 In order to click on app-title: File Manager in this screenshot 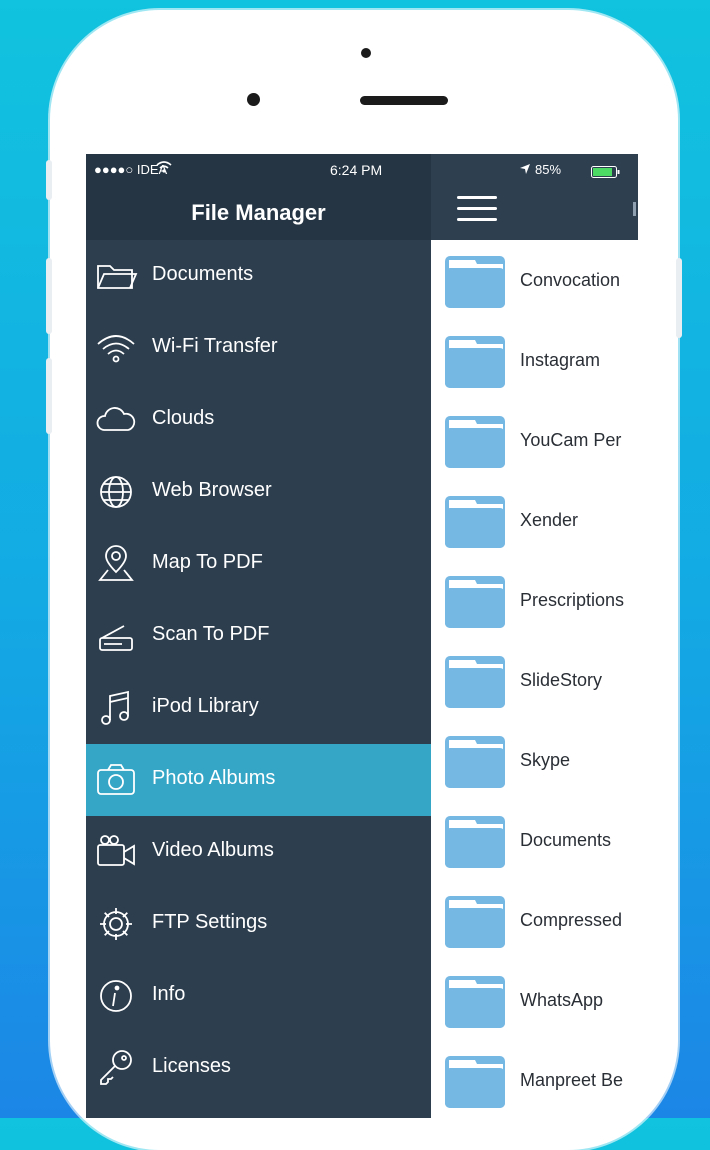, I will do `click(258, 212)`.